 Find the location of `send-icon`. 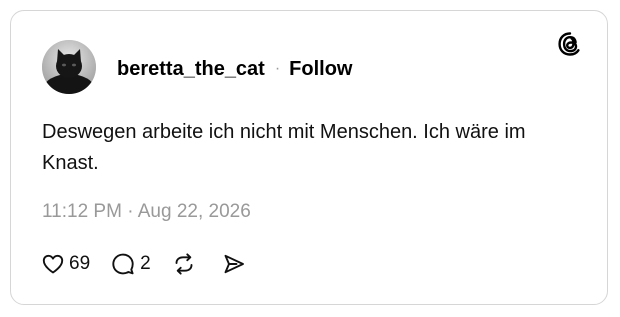

send-icon is located at coordinates (234, 264).